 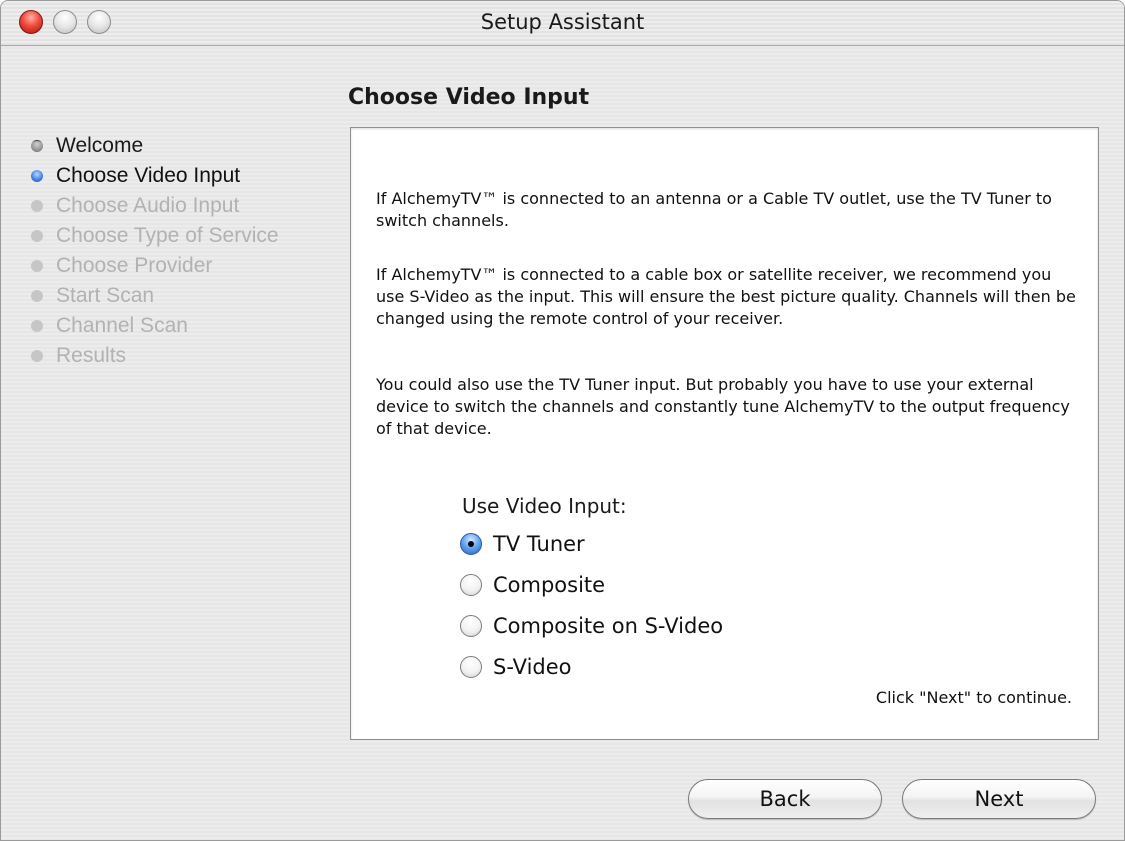 What do you see at coordinates (167, 235) in the screenshot?
I see `step-label: Choose Type of Service` at bounding box center [167, 235].